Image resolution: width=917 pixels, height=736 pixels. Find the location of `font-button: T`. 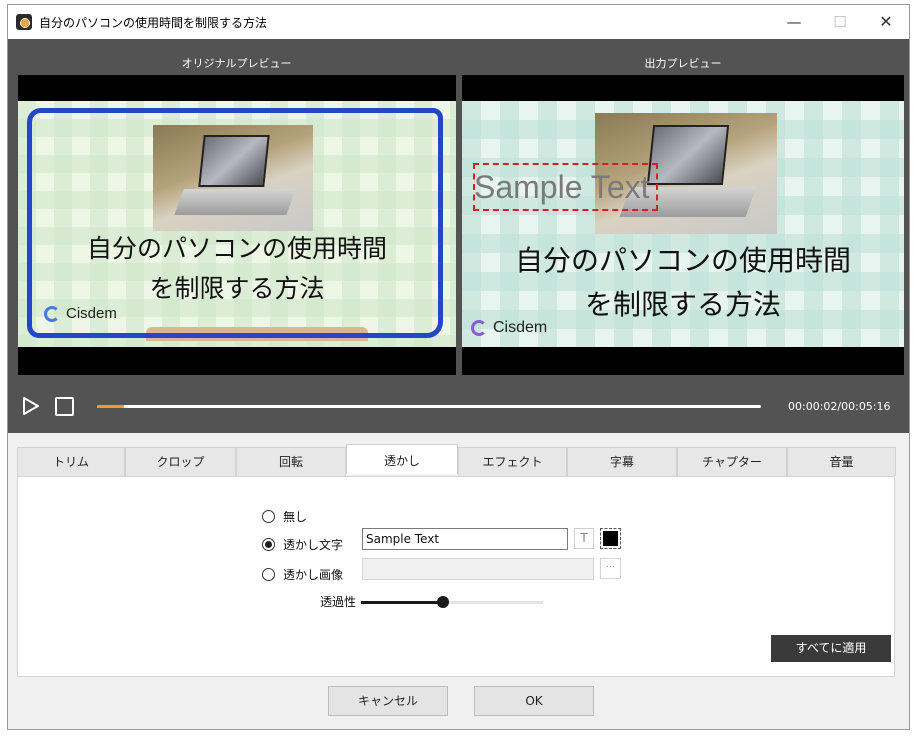

font-button: T is located at coordinates (584, 538).